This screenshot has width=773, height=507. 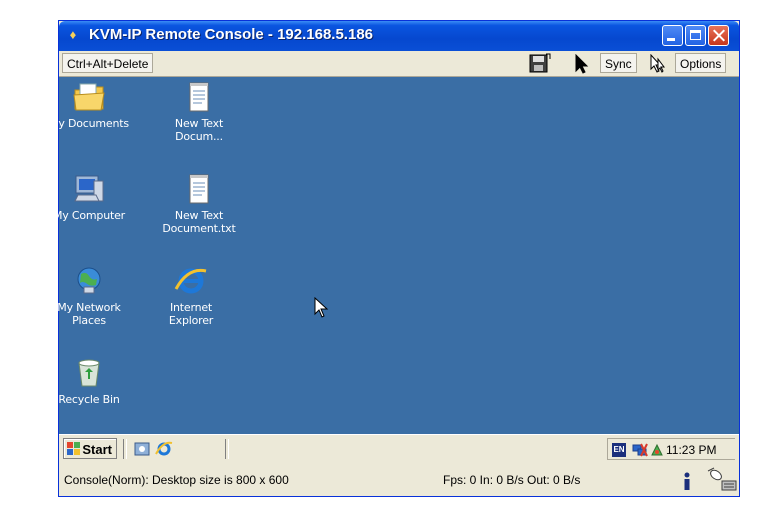 I want to click on language-indicator: EN, so click(x=619, y=450).